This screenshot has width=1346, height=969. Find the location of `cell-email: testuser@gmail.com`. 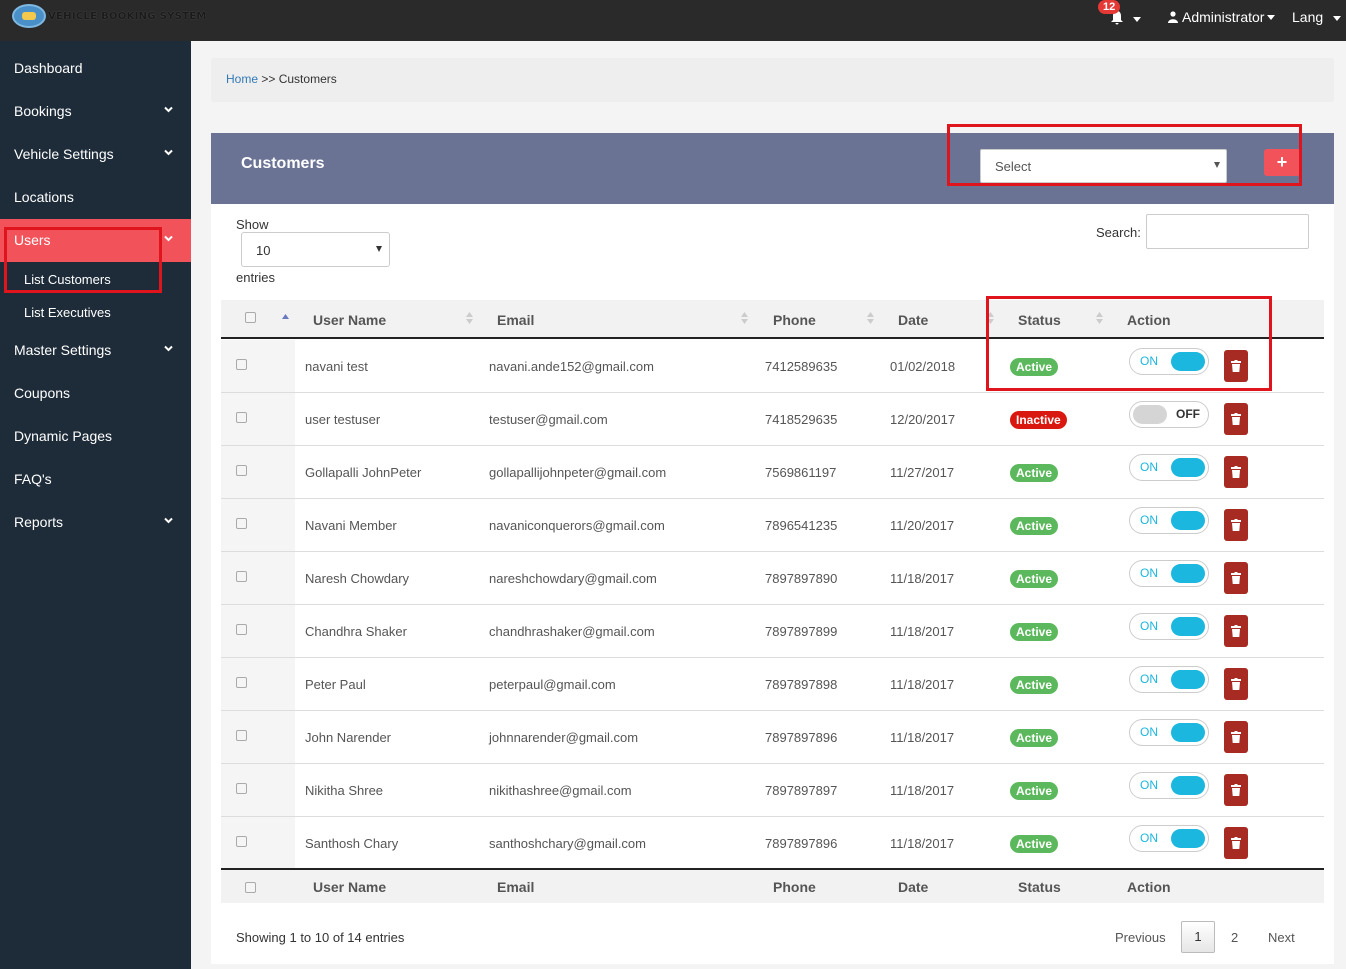

cell-email: testuser@gmail.com is located at coordinates (548, 419).